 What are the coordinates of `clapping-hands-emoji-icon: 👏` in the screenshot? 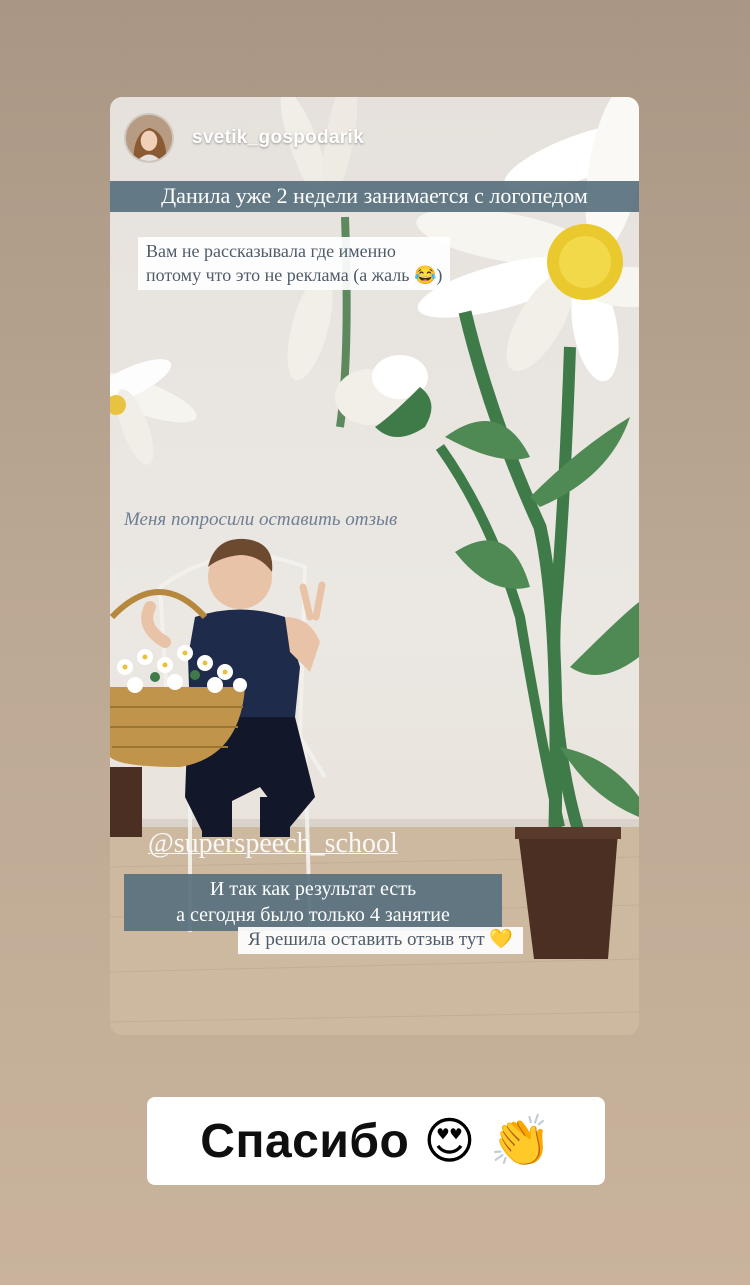 It's located at (520, 1141).